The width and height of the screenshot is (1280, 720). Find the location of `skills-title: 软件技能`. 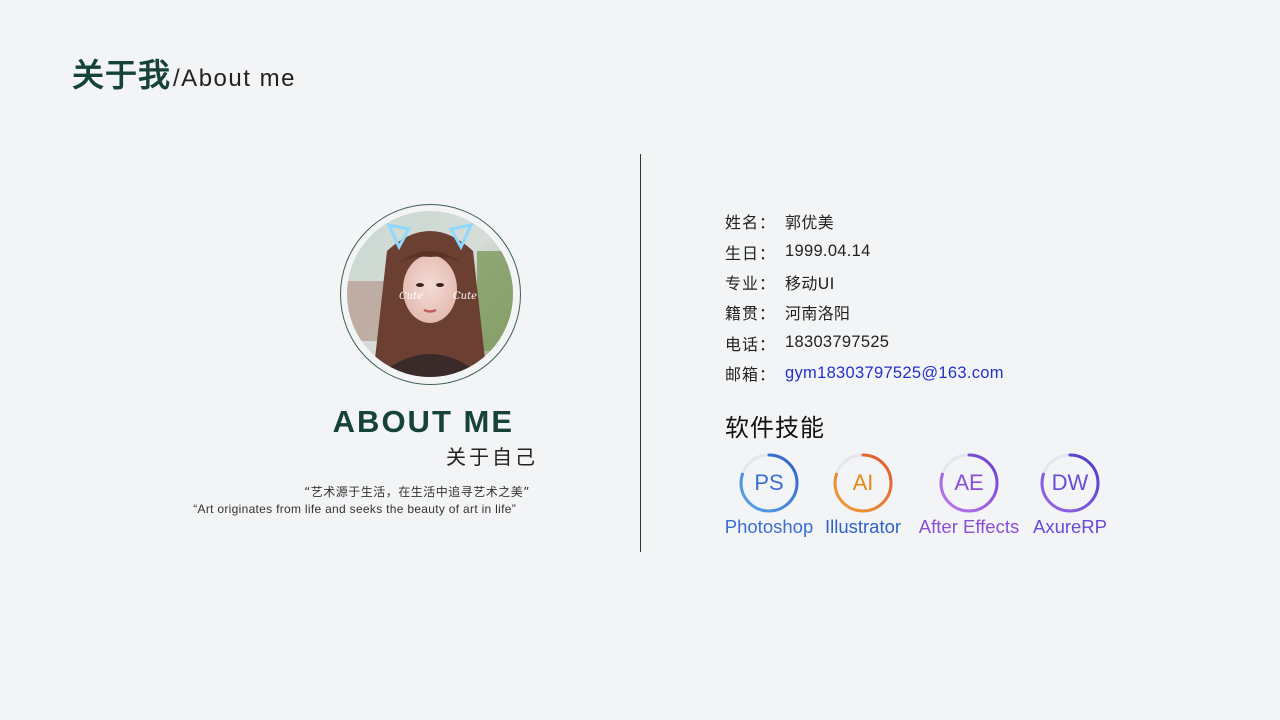

skills-title: 软件技能 is located at coordinates (775, 428).